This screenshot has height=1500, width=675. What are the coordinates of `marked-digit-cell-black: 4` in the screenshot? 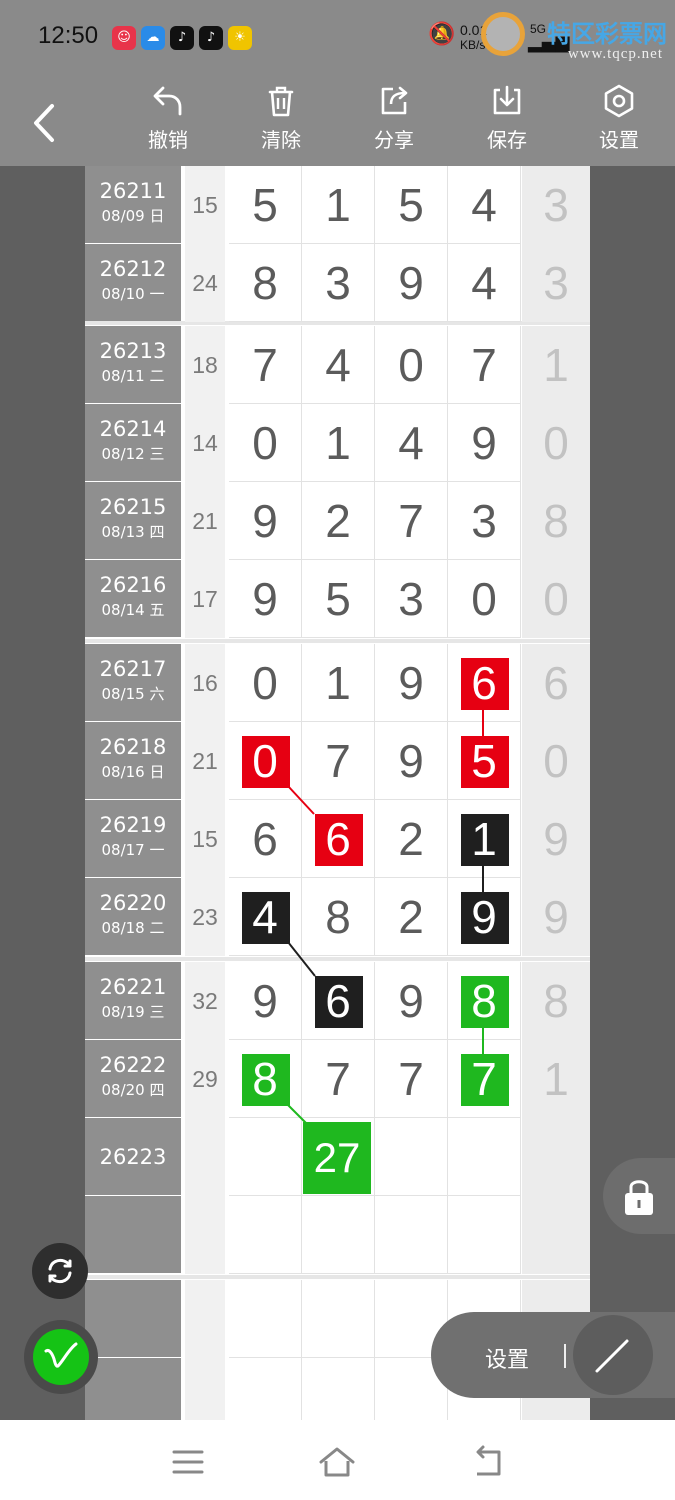 It's located at (265, 917).